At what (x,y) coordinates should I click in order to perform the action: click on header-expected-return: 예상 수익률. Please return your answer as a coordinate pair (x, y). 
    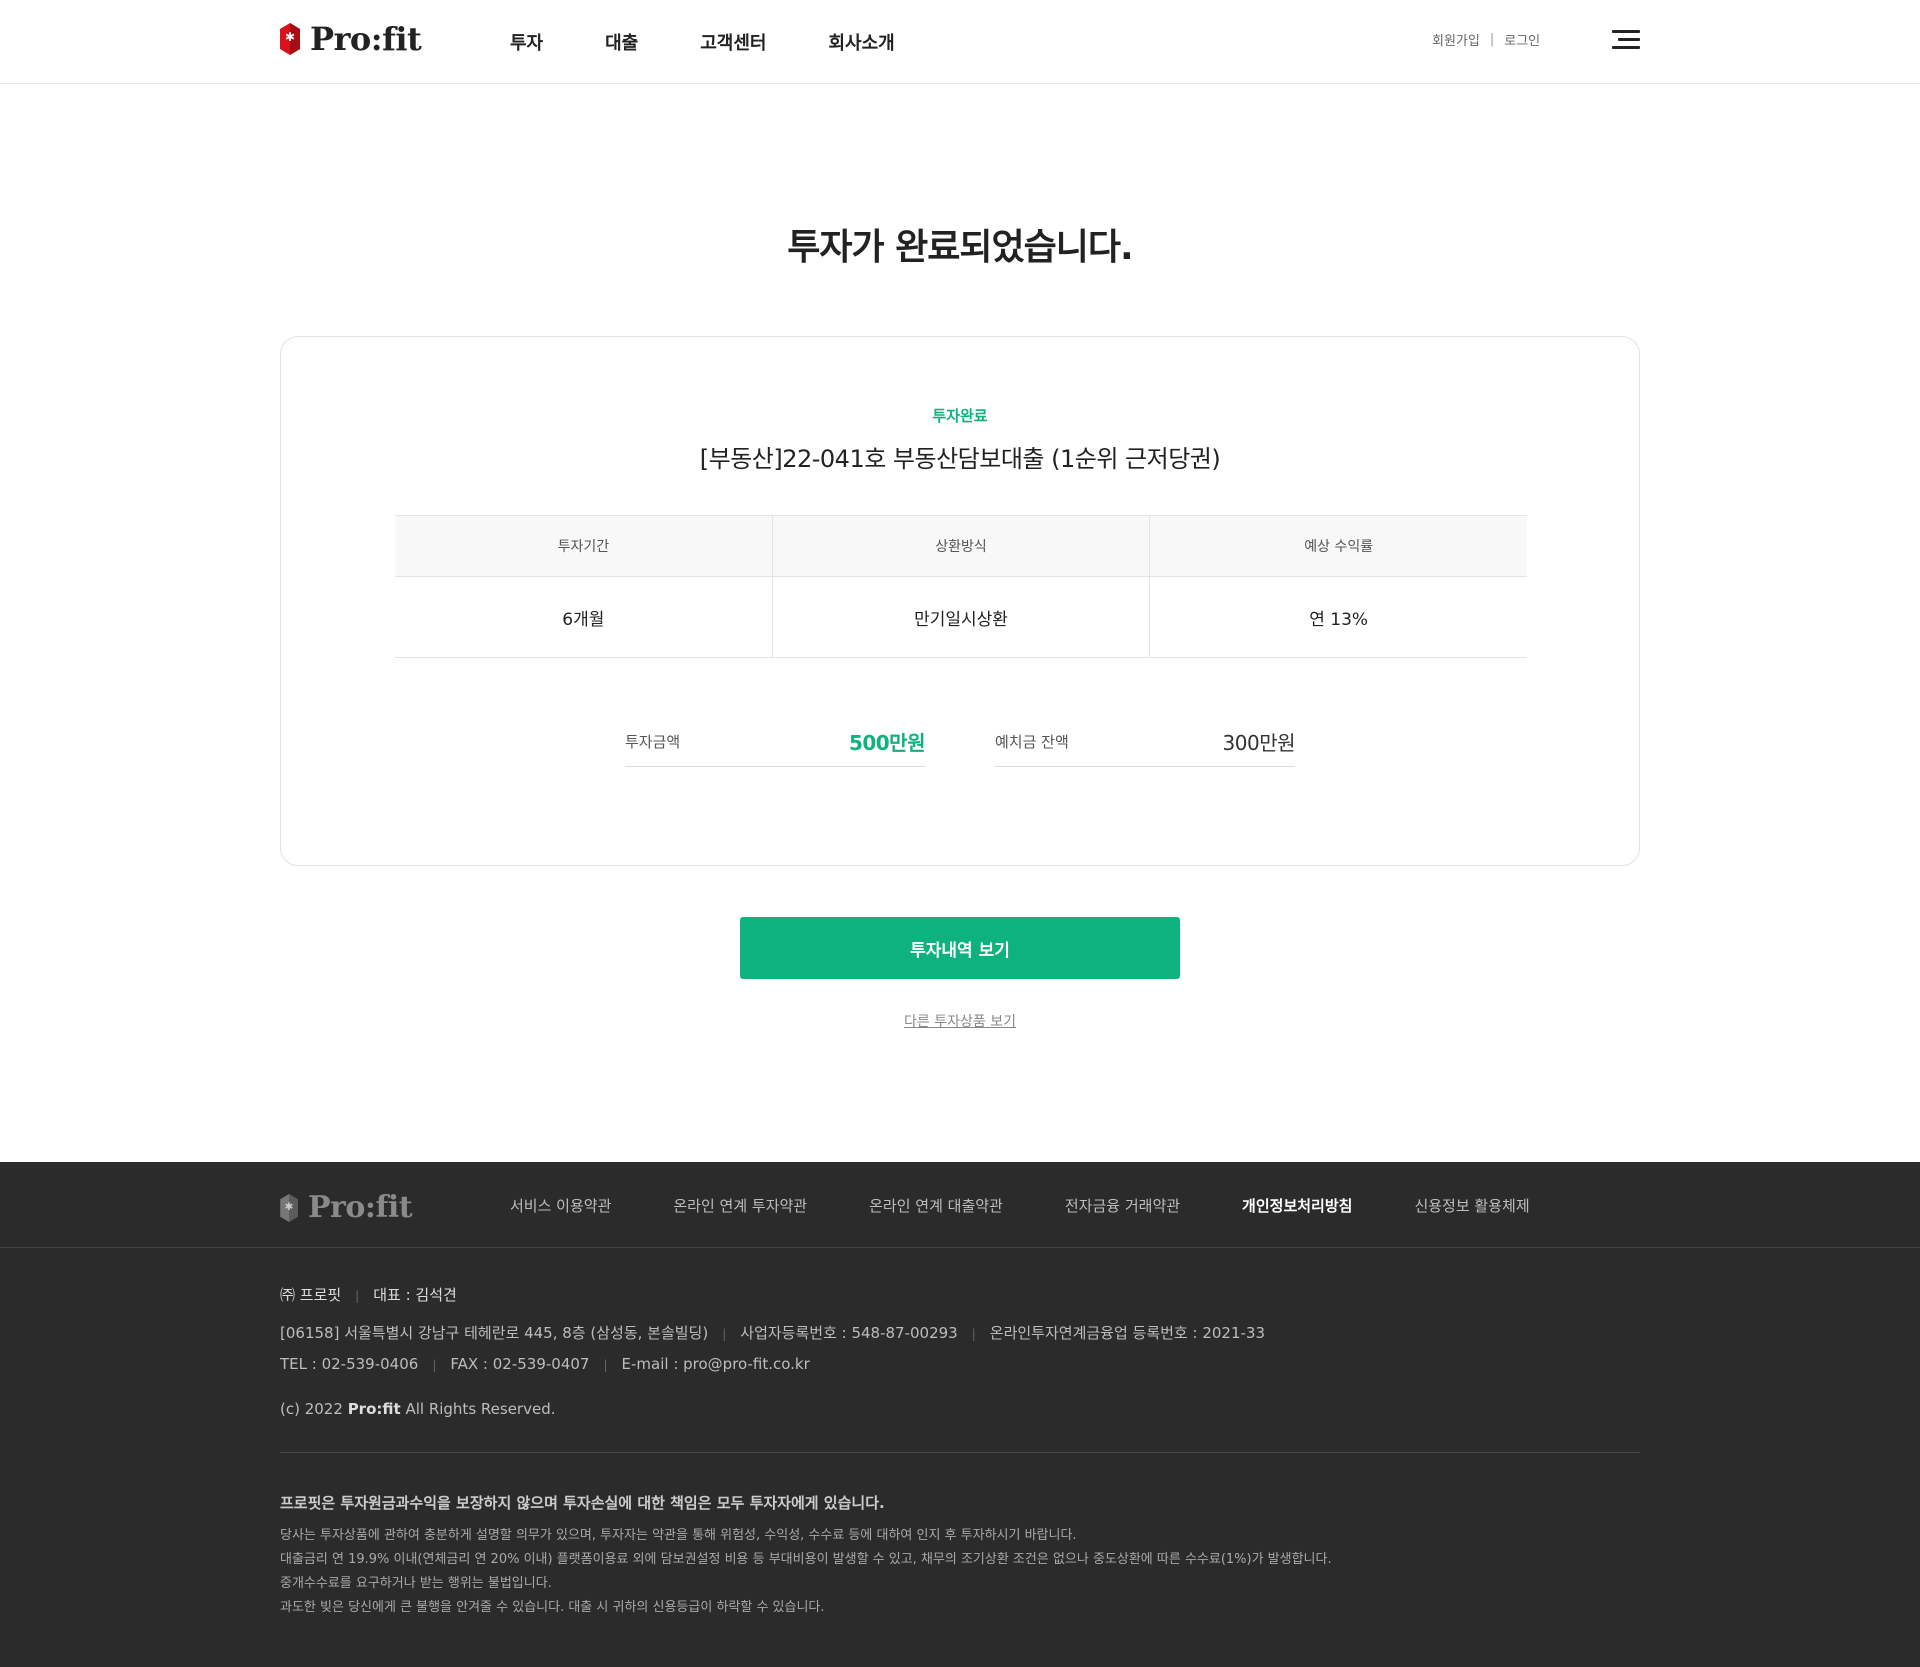
    Looking at the image, I should click on (1339, 547).